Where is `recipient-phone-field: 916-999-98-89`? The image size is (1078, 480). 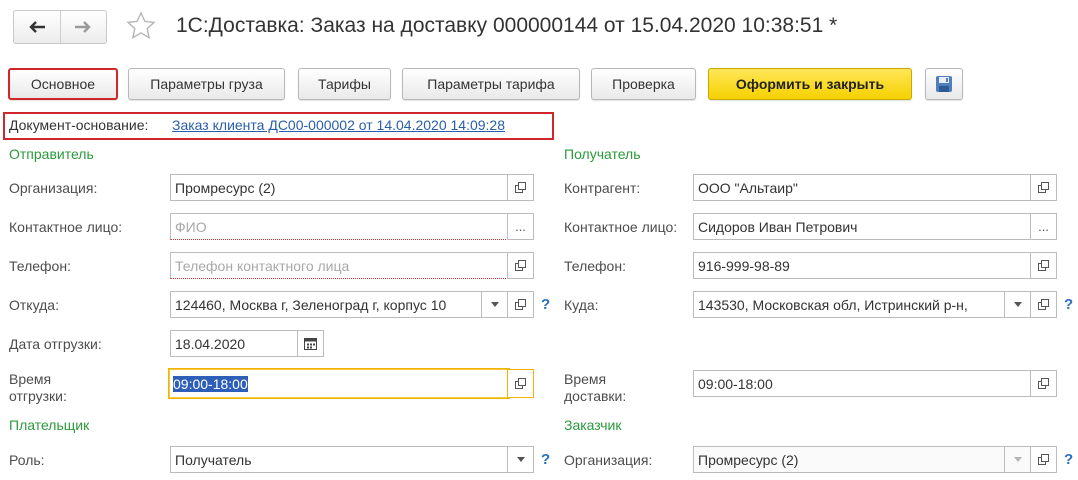 recipient-phone-field: 916-999-98-89 is located at coordinates (862, 265).